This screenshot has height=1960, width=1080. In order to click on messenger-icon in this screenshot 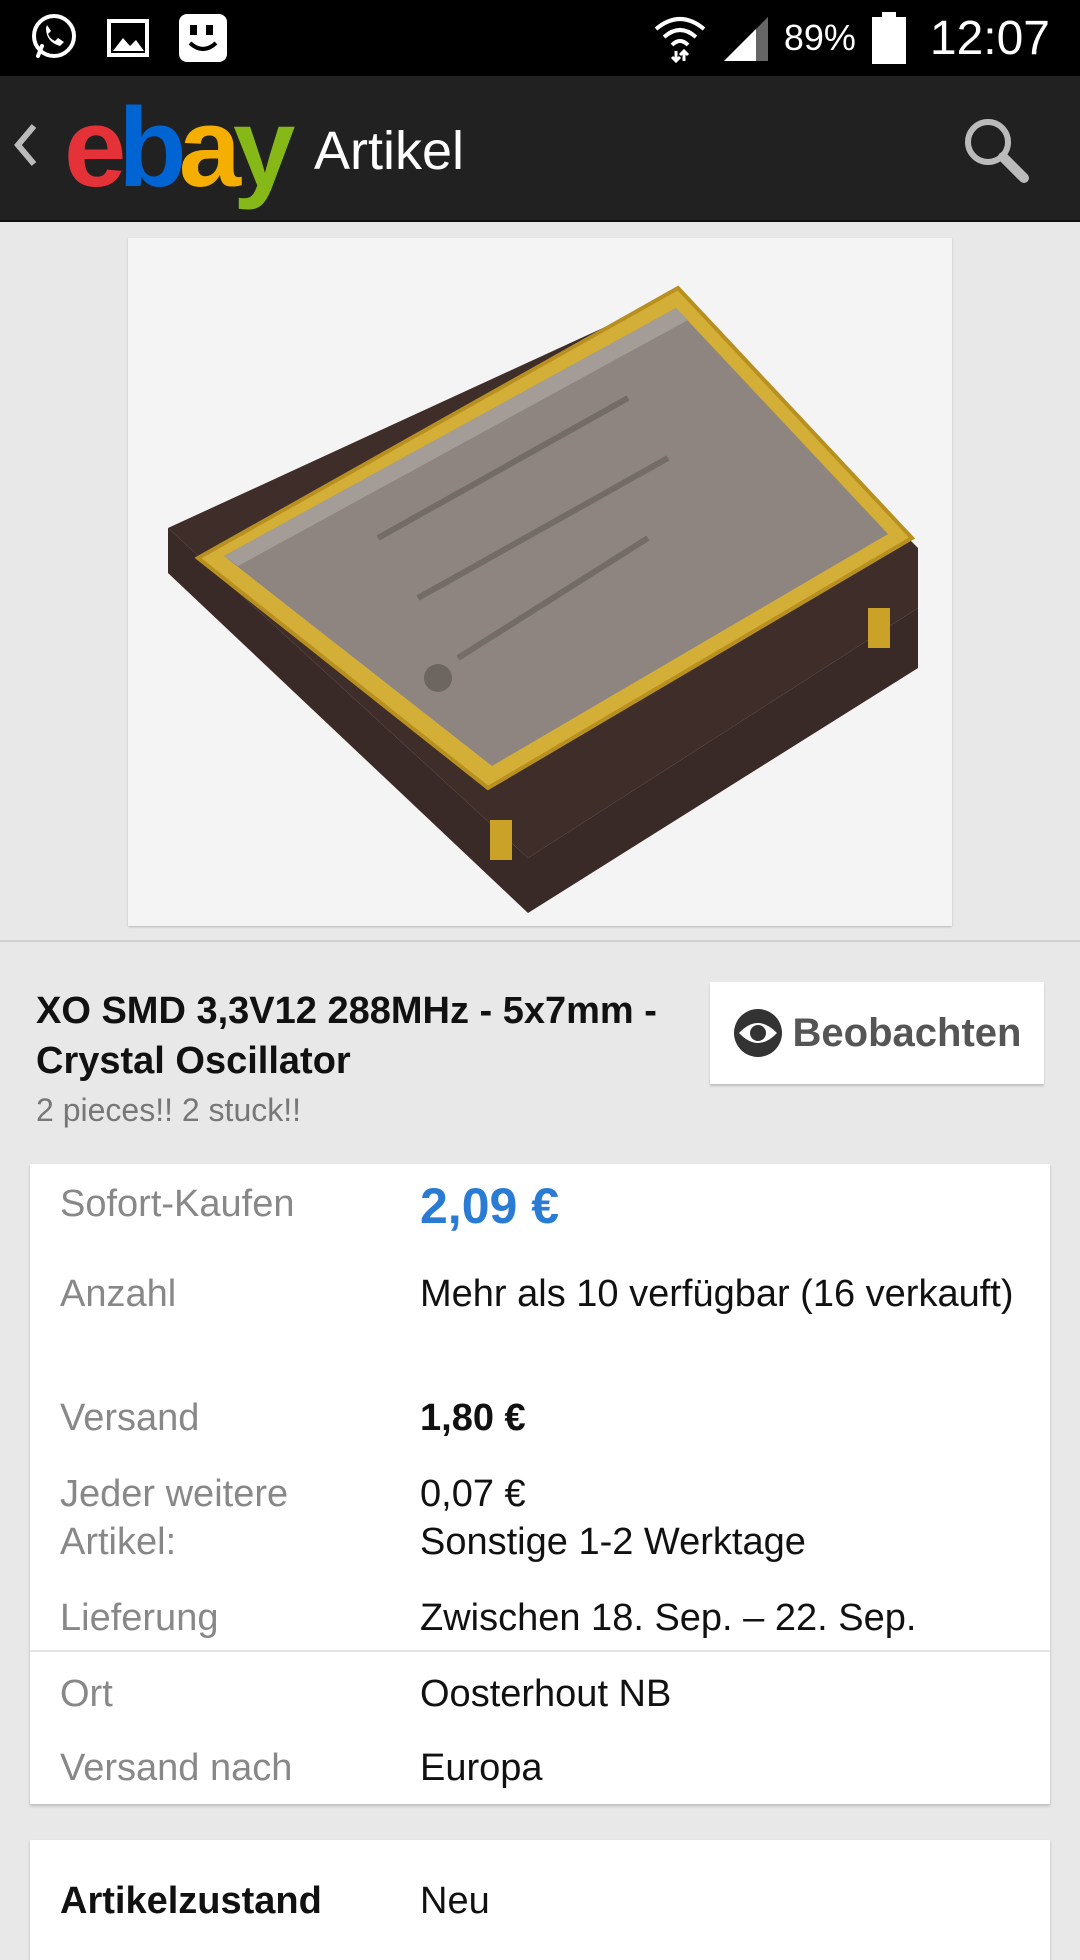, I will do `click(203, 38)`.